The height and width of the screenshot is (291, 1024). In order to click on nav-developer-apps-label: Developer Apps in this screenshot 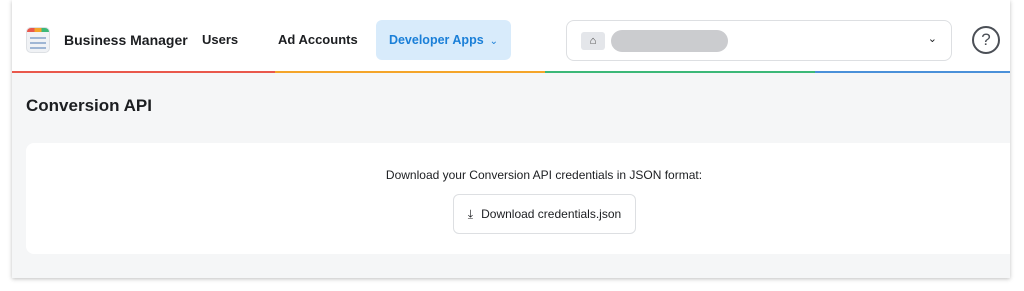, I will do `click(436, 40)`.